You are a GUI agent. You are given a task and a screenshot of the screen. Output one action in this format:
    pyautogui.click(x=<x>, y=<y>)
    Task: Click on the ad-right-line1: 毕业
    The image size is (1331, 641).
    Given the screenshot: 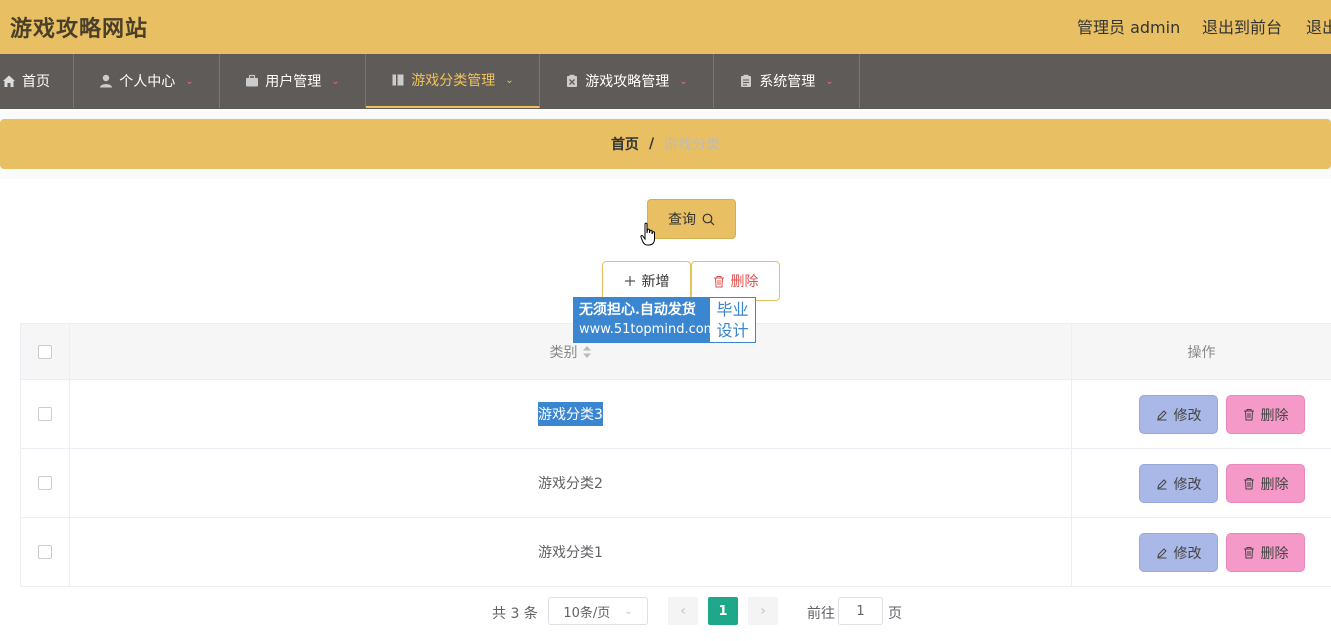 What is the action you would take?
    pyautogui.click(x=732, y=309)
    